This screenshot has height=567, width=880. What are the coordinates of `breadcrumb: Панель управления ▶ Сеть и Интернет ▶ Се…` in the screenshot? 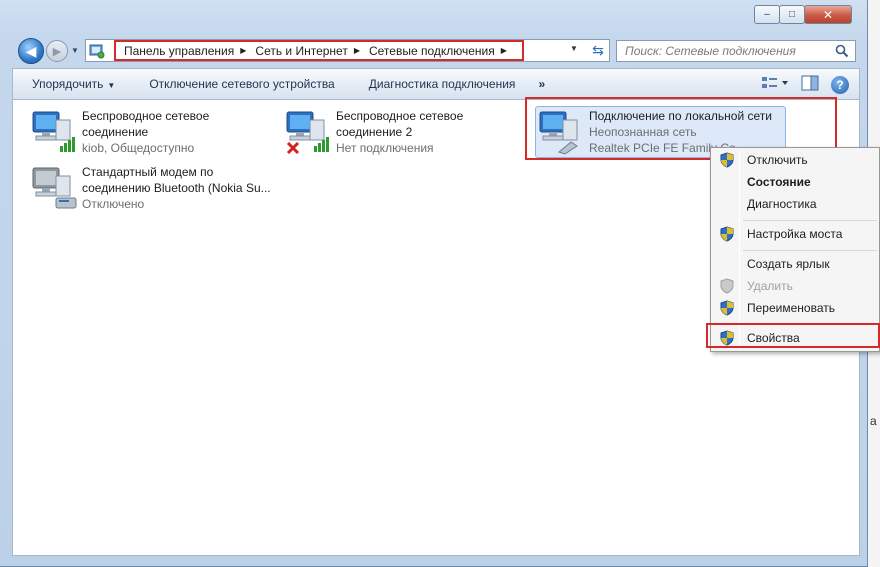 It's located at (319, 50).